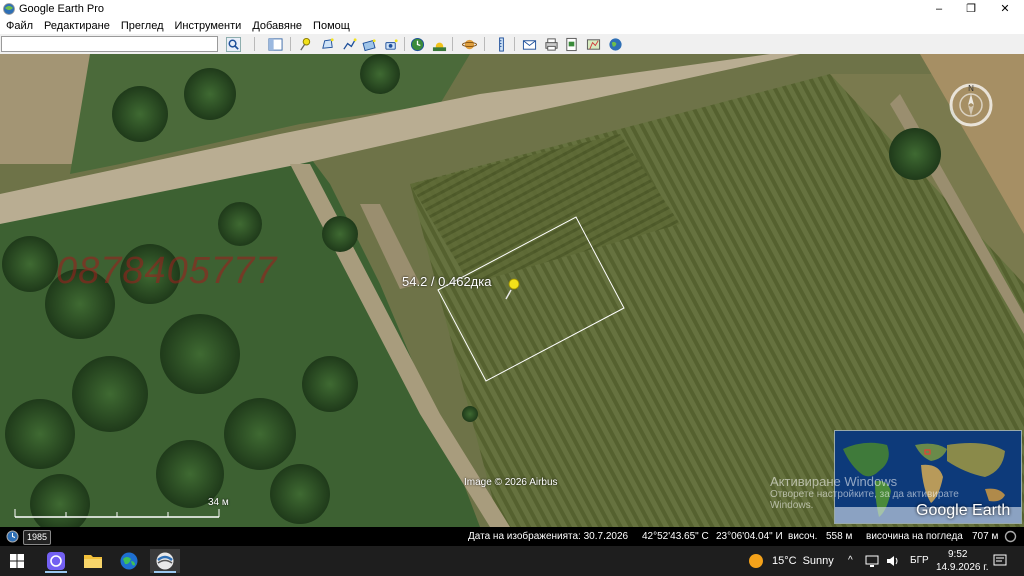 This screenshot has width=1024, height=576. I want to click on volume-icon, so click(893, 561).